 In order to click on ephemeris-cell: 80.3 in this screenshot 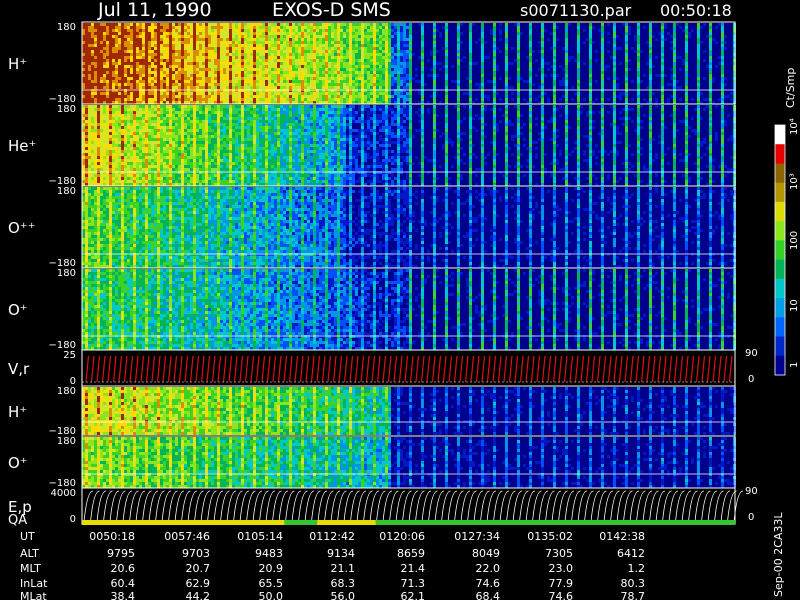, I will do `click(633, 583)`.